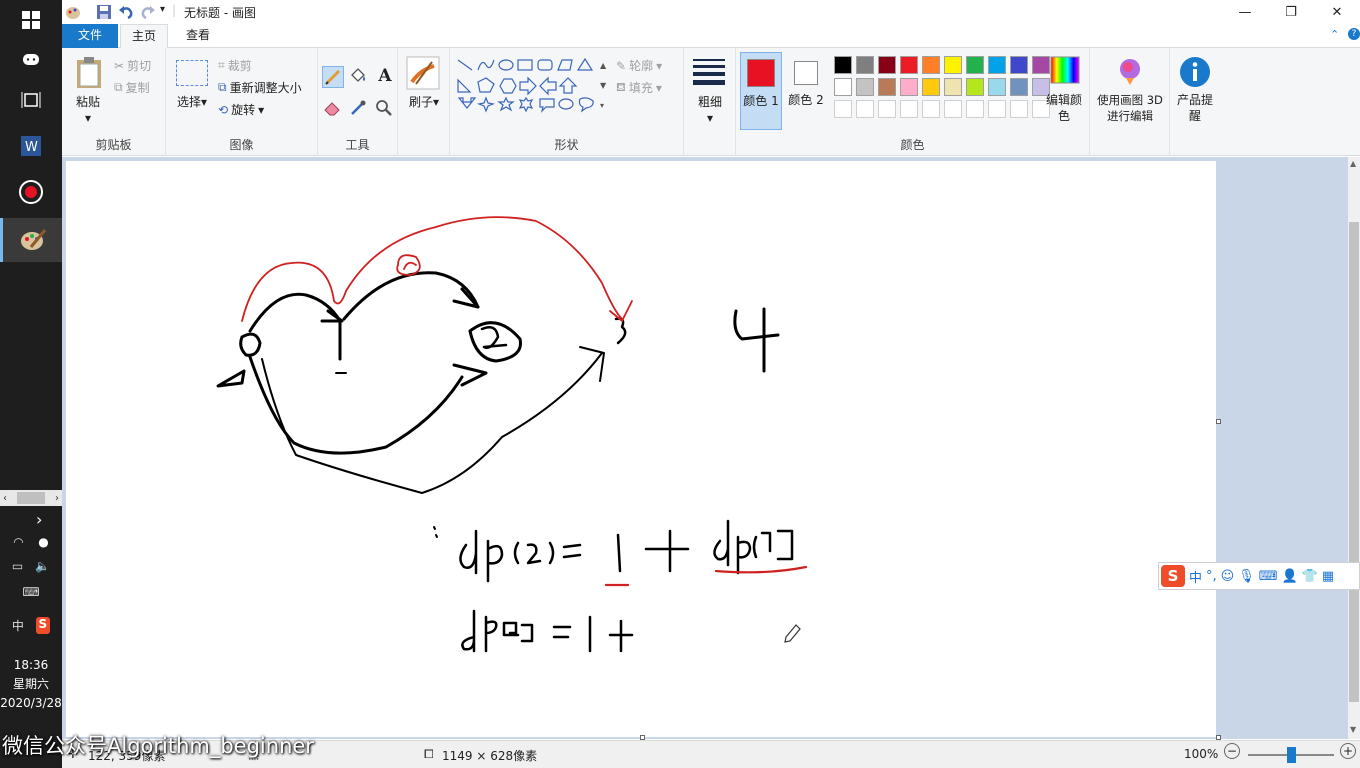 This screenshot has width=1360, height=768. Describe the element at coordinates (1130, 108) in the screenshot. I see `paint3d-button: 使用画图 3D 进行编辑` at that location.